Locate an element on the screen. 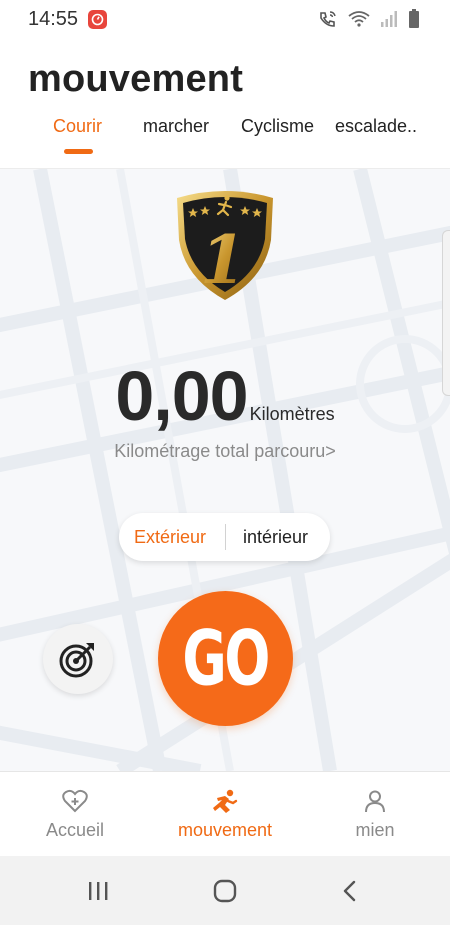  bottom-navigation: Accueil mouvement mien is located at coordinates (225, 814).